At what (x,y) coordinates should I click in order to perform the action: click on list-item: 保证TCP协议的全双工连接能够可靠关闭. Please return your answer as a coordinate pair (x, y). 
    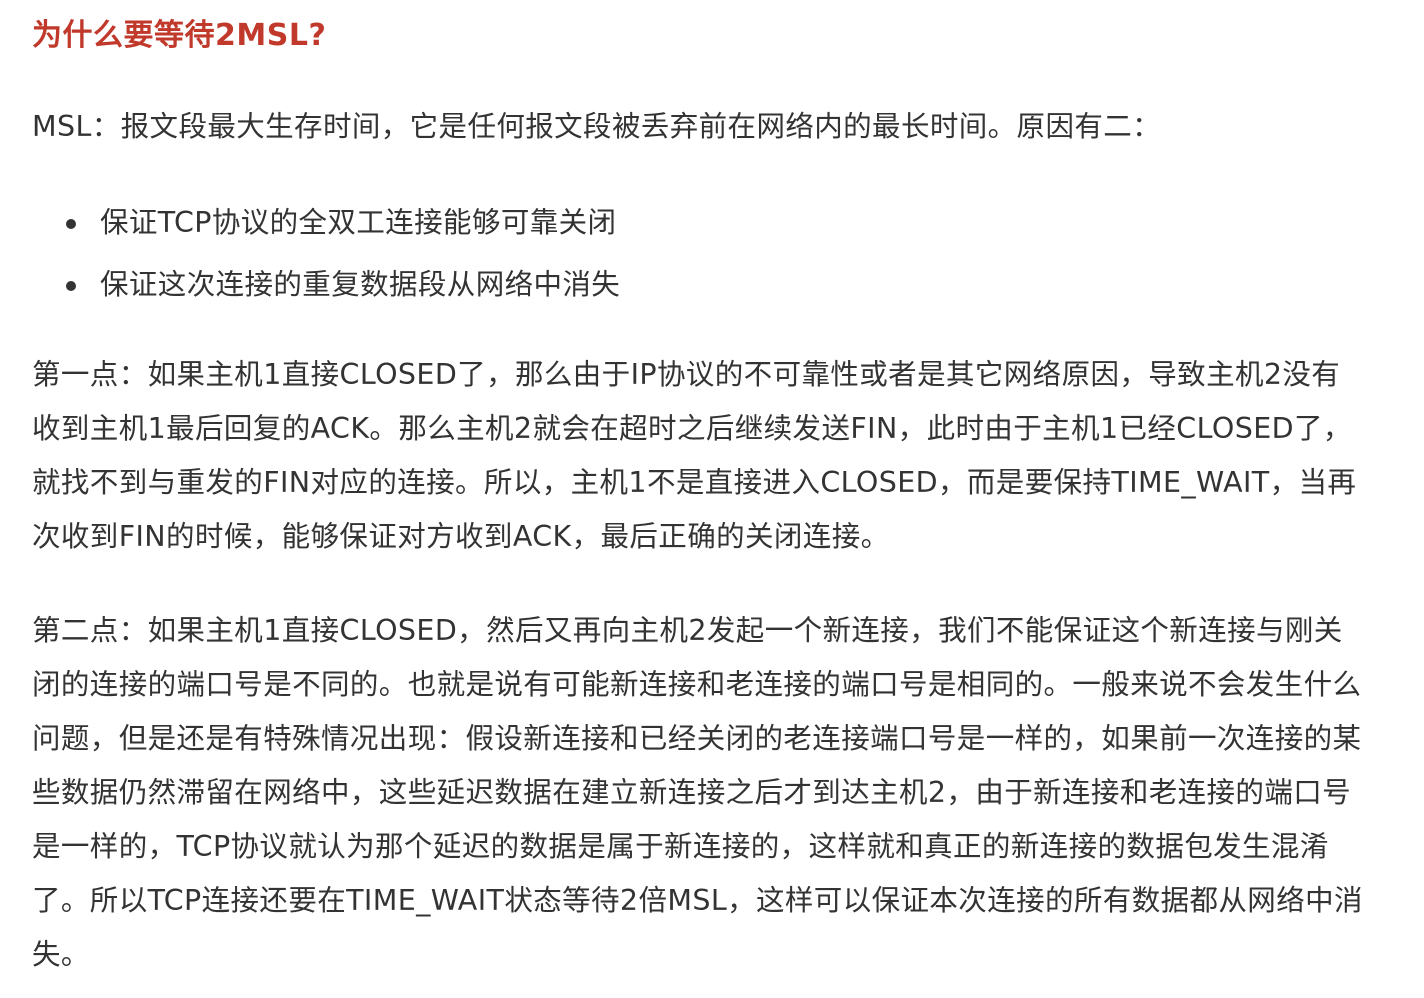
    Looking at the image, I should click on (716, 223).